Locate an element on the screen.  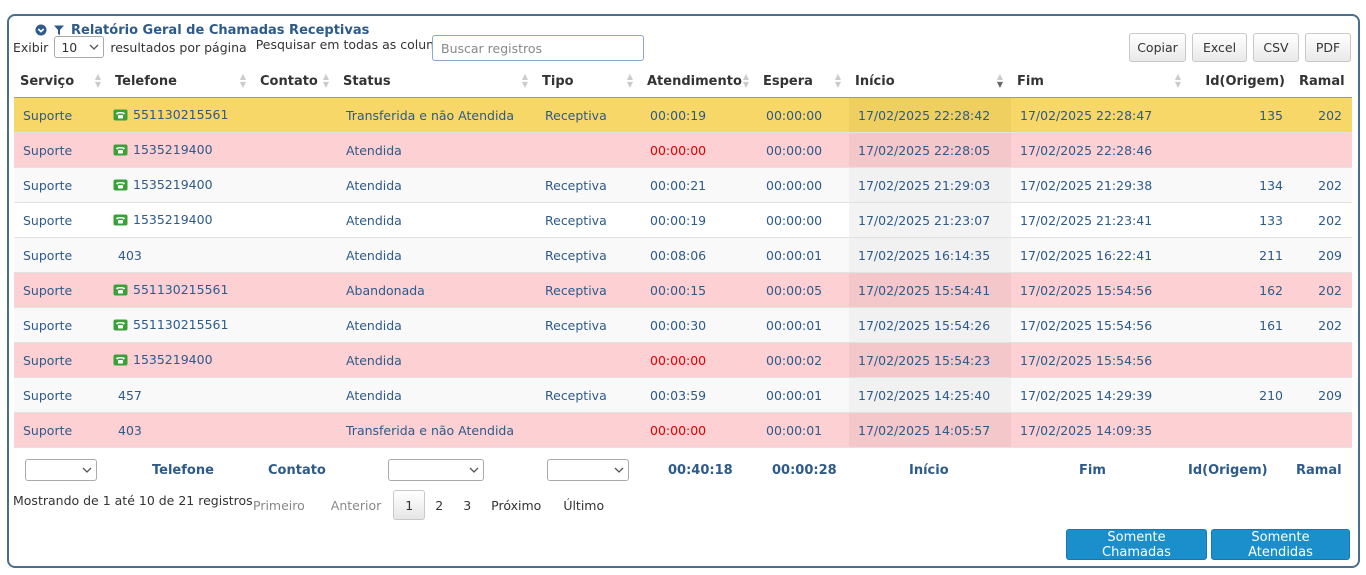
page-size-value: 10 is located at coordinates (69, 47).